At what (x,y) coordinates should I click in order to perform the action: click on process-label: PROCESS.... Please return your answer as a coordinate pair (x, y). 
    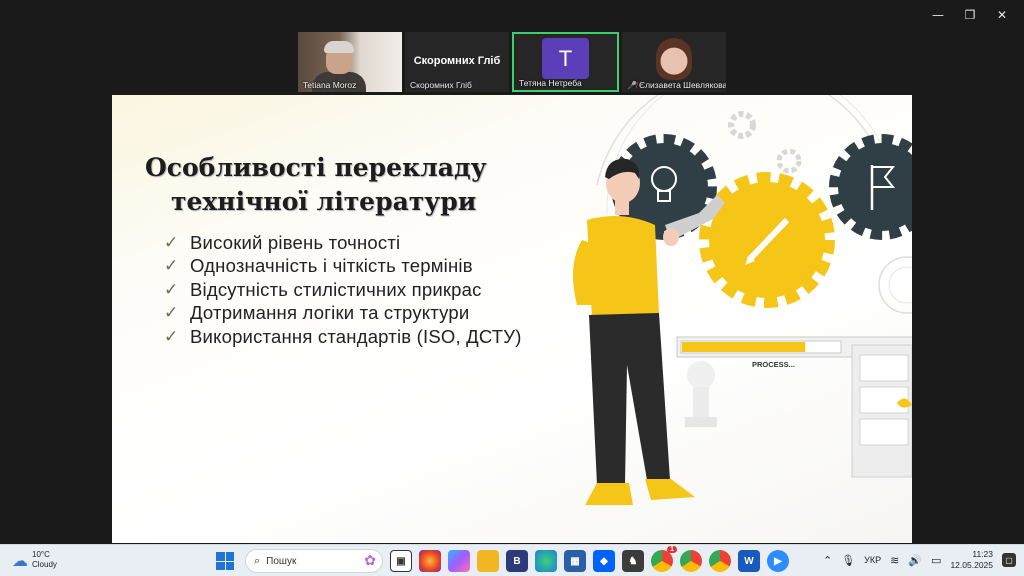
    Looking at the image, I should click on (773, 364).